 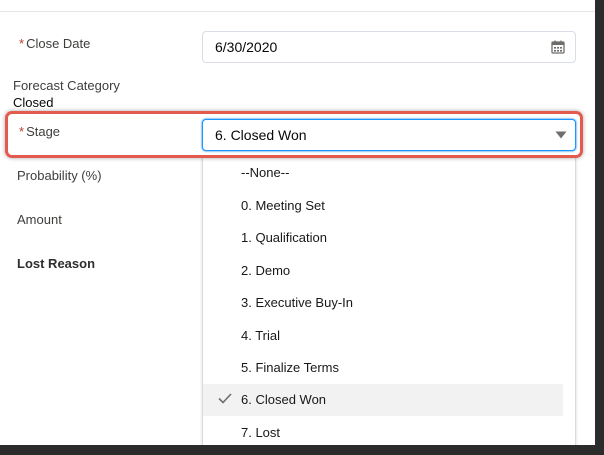 I want to click on check-icon, so click(x=225, y=398).